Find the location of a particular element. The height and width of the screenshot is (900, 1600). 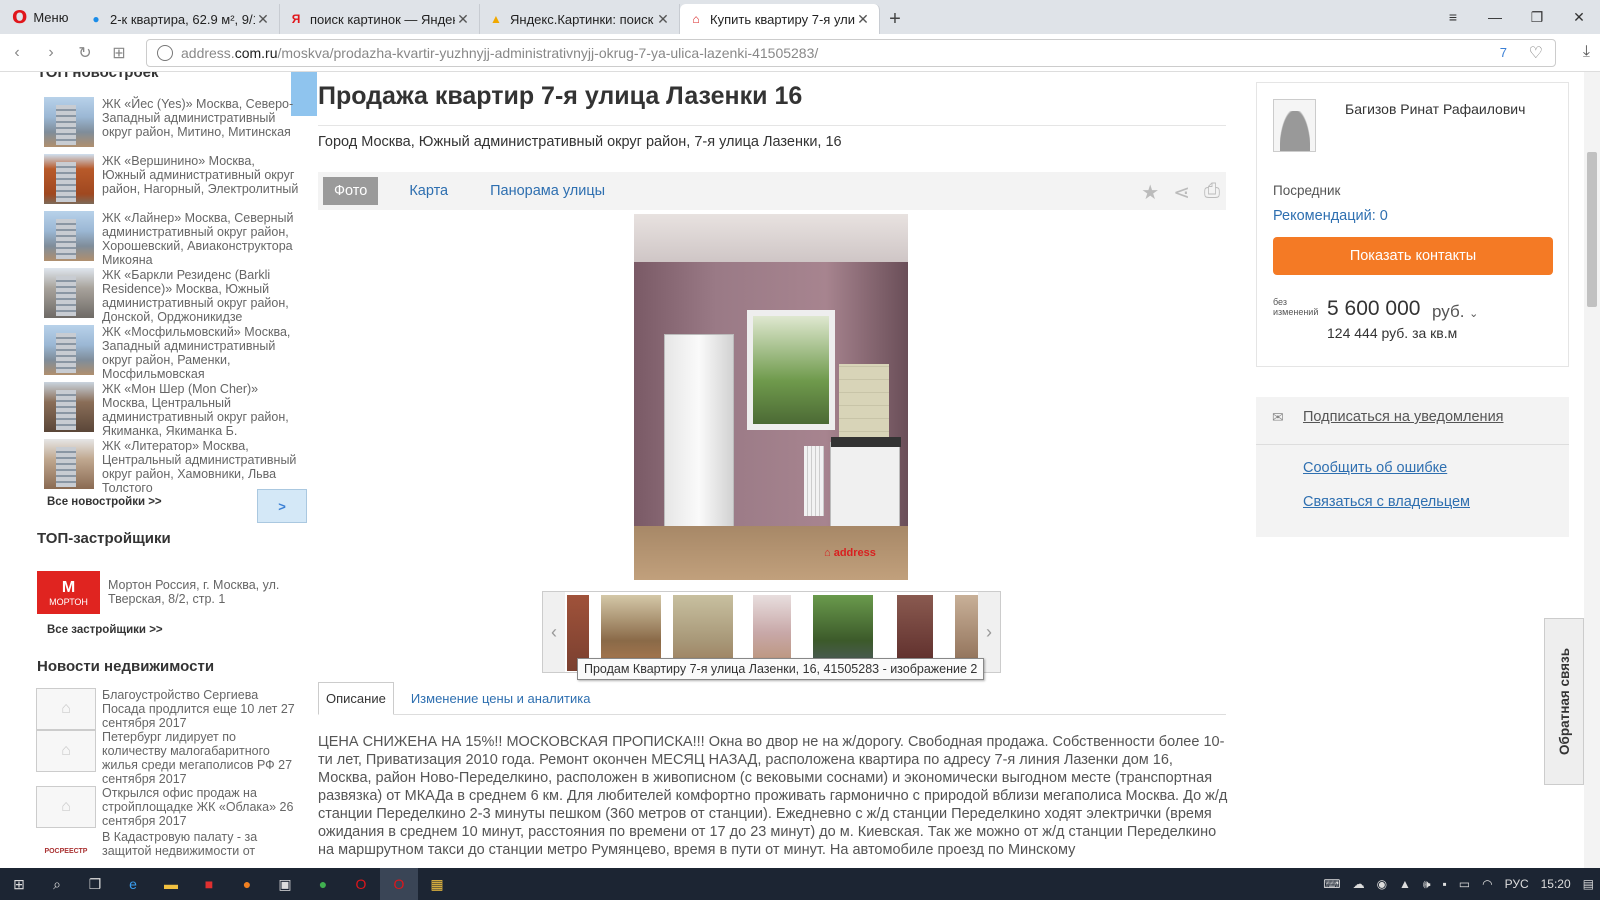

tab-street-panorama: Панорама улицы is located at coordinates (547, 191).